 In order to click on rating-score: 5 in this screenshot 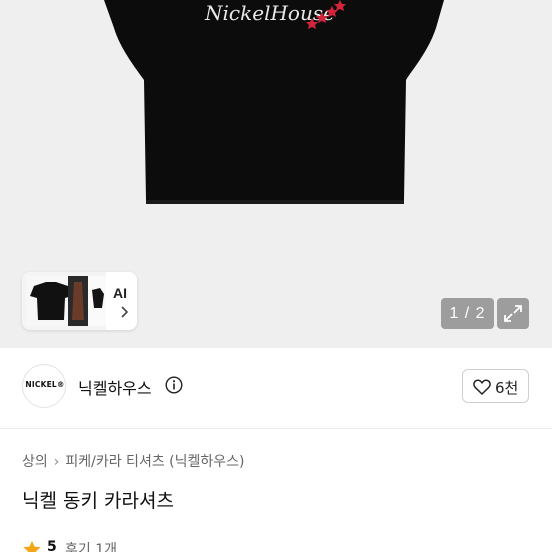, I will do `click(52, 545)`.